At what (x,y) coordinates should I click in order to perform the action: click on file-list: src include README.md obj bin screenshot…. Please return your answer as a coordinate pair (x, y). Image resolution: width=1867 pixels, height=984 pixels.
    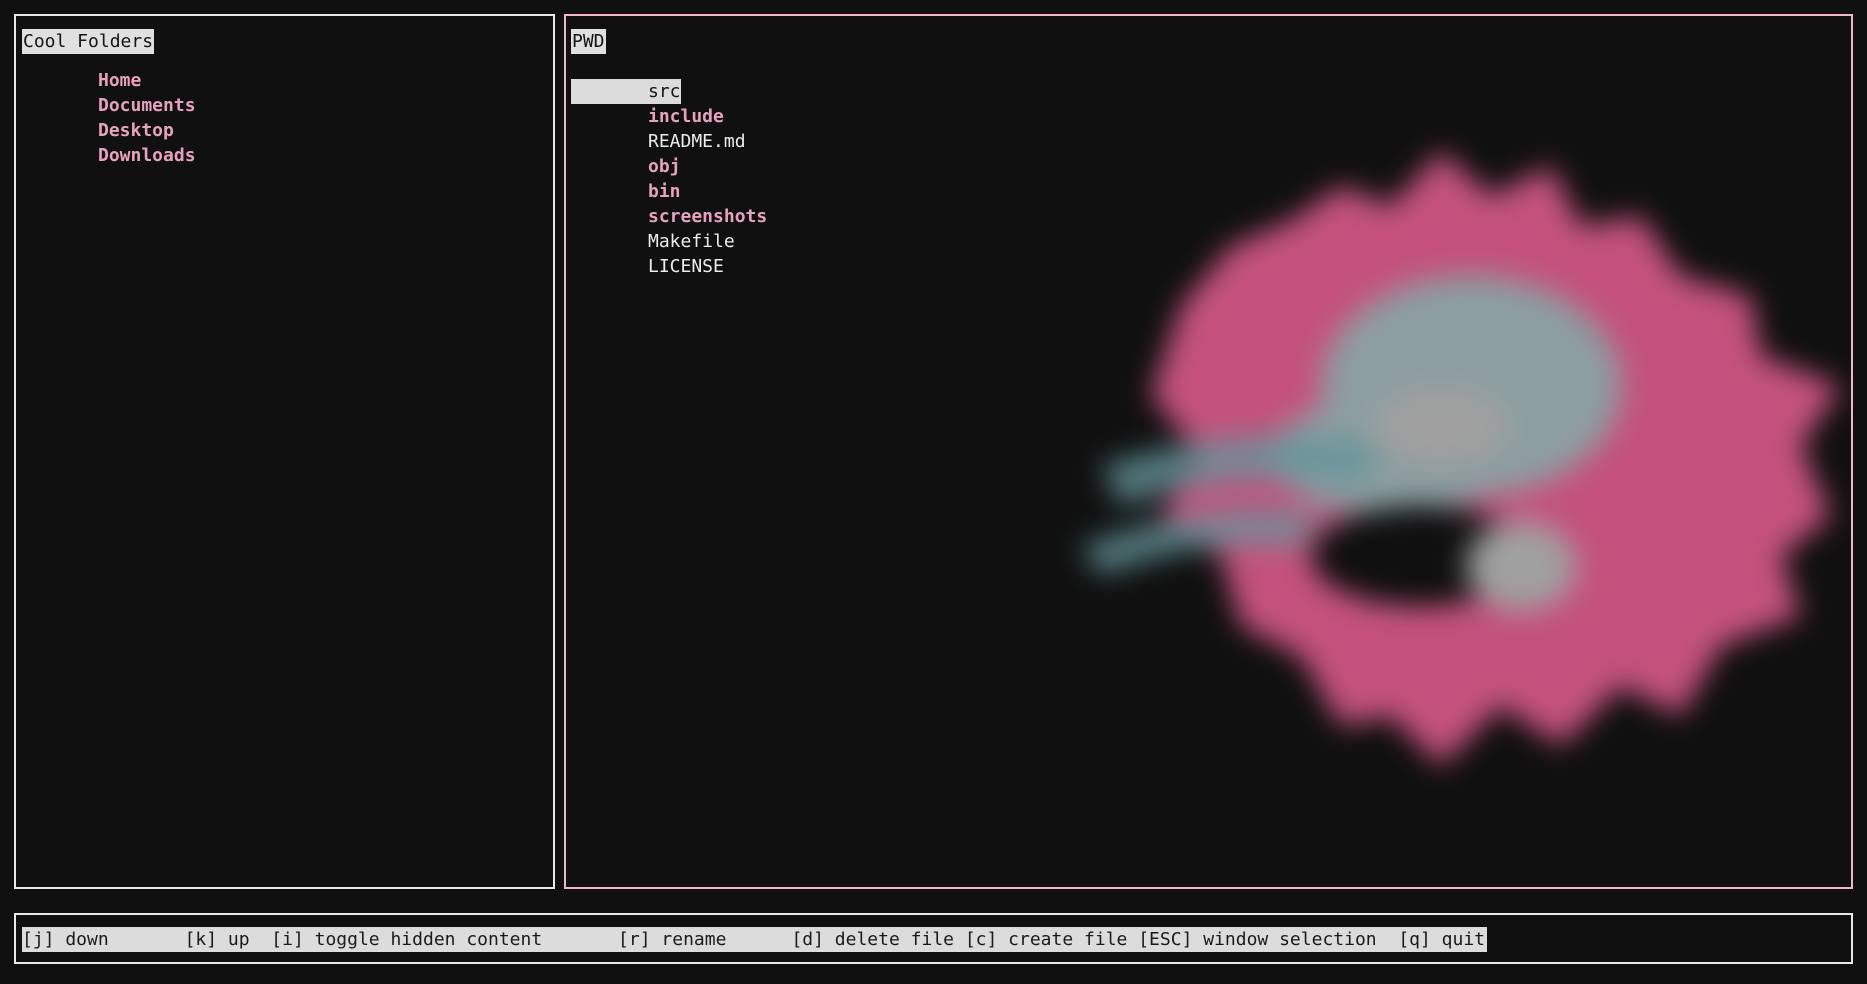
    Looking at the image, I should click on (669, 179).